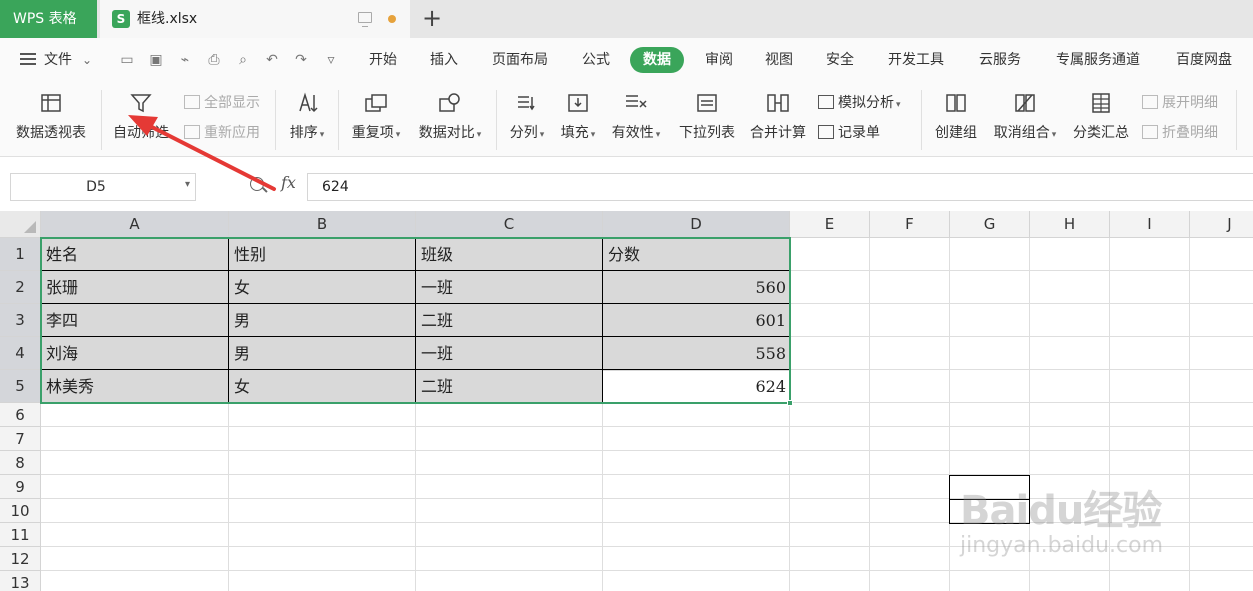  What do you see at coordinates (308, 102) in the screenshot?
I see `sort-icon` at bounding box center [308, 102].